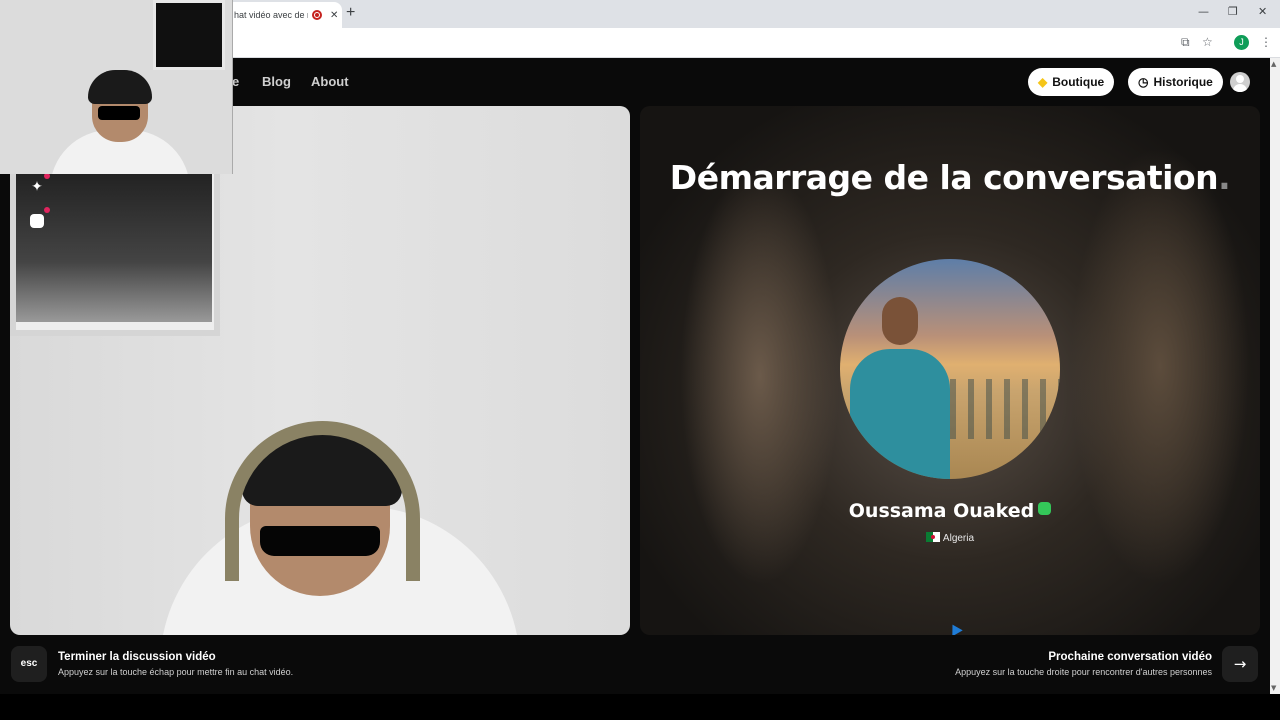  Describe the element at coordinates (317, 15) in the screenshot. I see `recording-icon` at that location.